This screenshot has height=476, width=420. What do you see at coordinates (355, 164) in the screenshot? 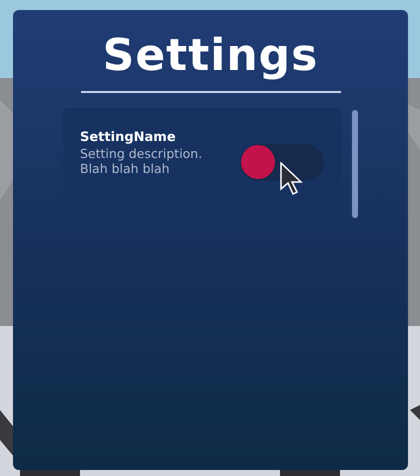
I see `scrollbar` at bounding box center [355, 164].